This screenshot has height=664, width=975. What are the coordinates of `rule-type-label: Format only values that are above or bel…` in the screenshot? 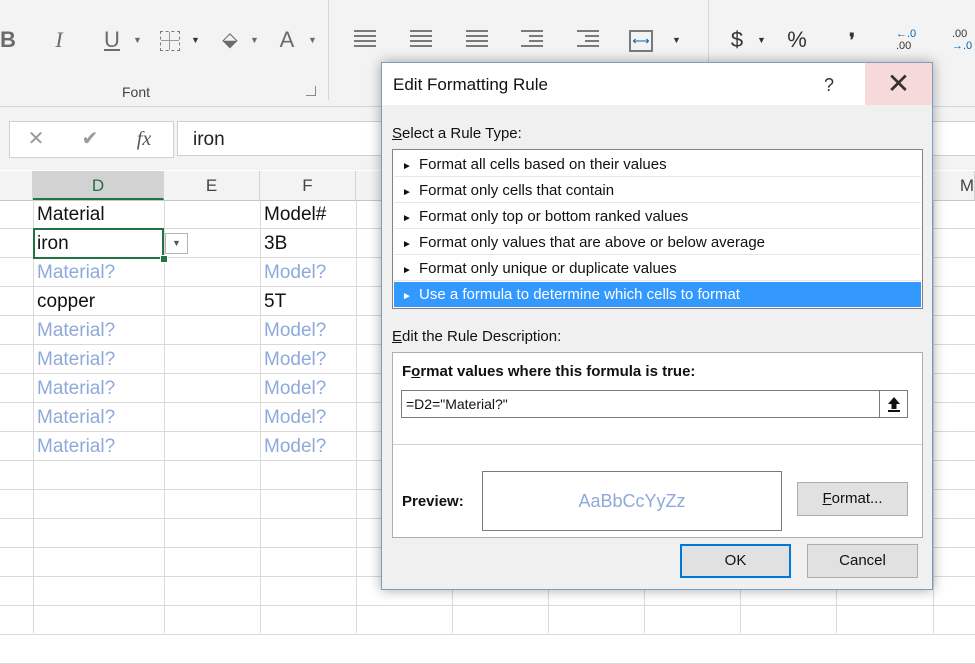 It's located at (592, 242).